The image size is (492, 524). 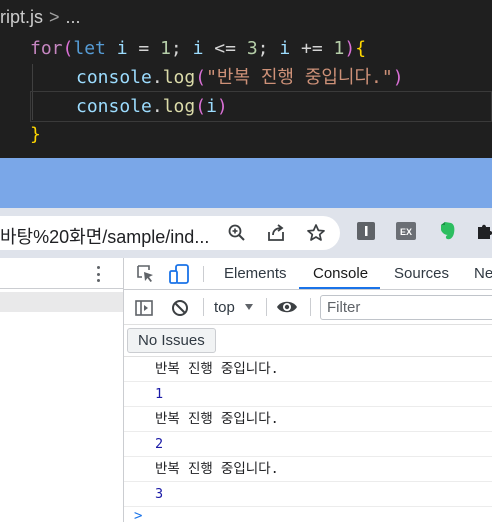 What do you see at coordinates (483, 273) in the screenshot?
I see `tab-network: Ne` at bounding box center [483, 273].